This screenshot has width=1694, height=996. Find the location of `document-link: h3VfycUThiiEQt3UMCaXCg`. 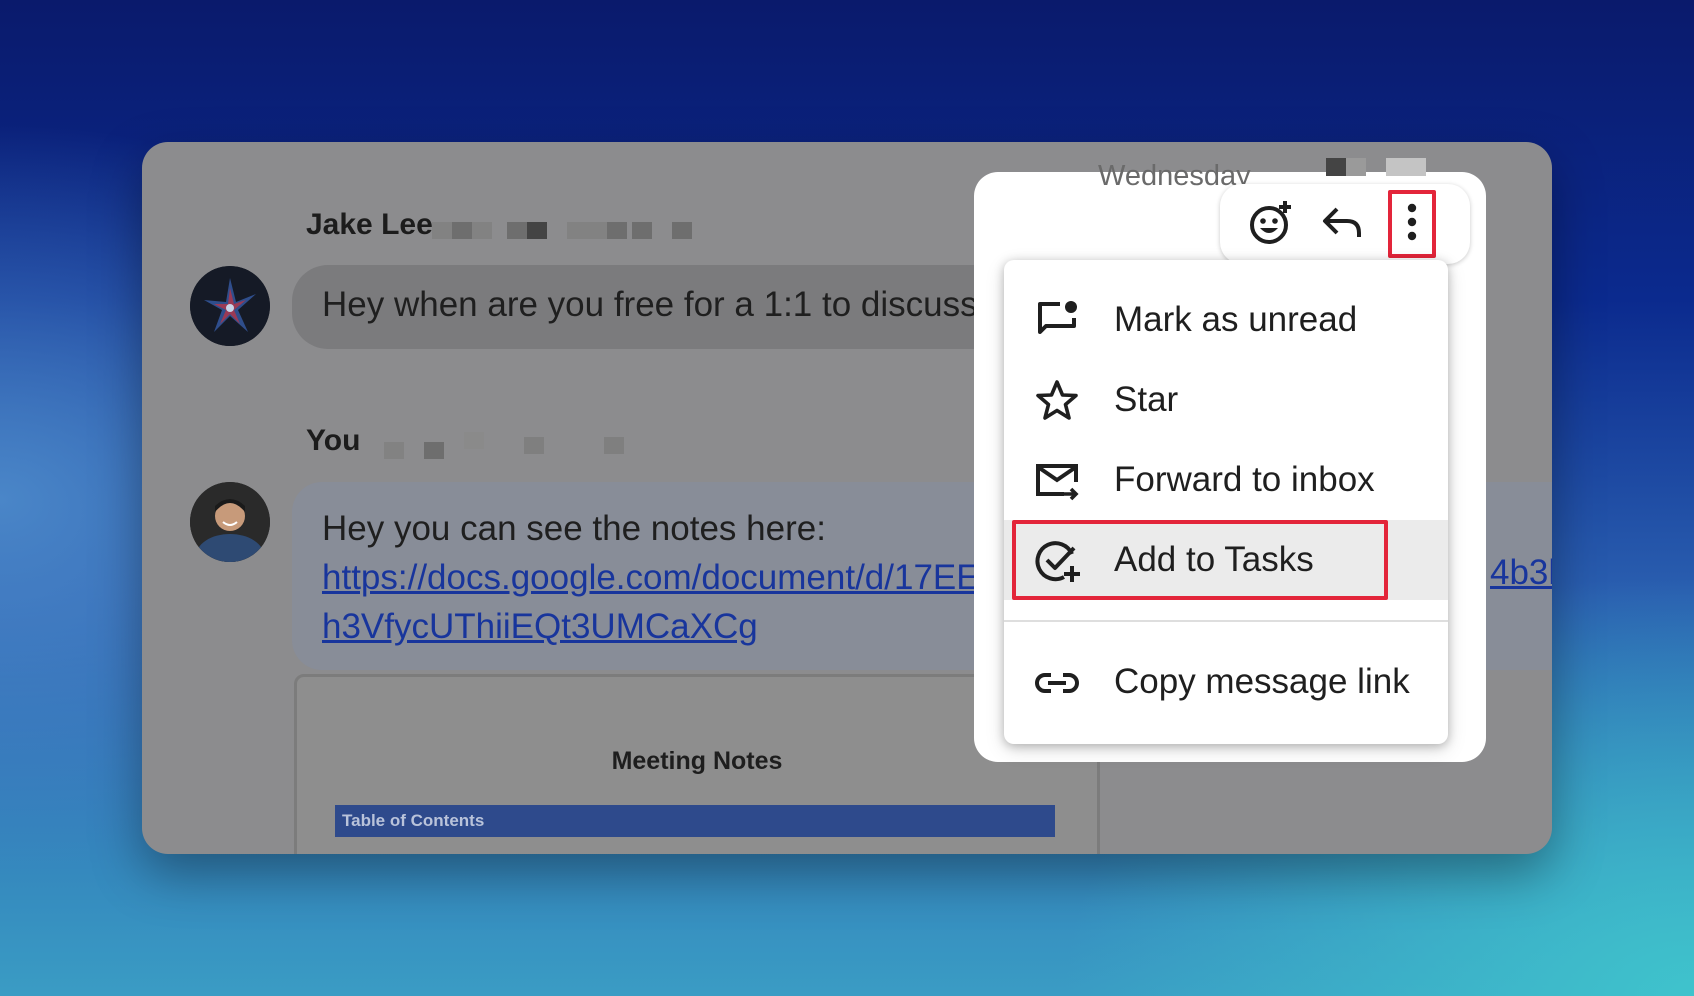

document-link: h3VfycUThiiEQt3UMCaXCg is located at coordinates (659, 626).